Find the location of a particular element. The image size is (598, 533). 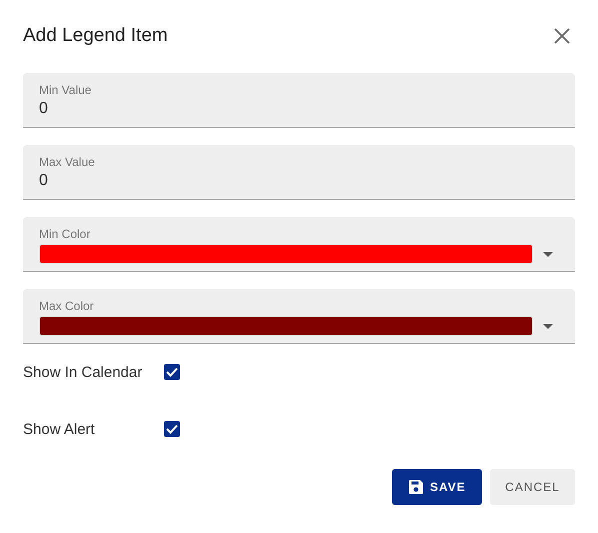

close-icon is located at coordinates (562, 36).